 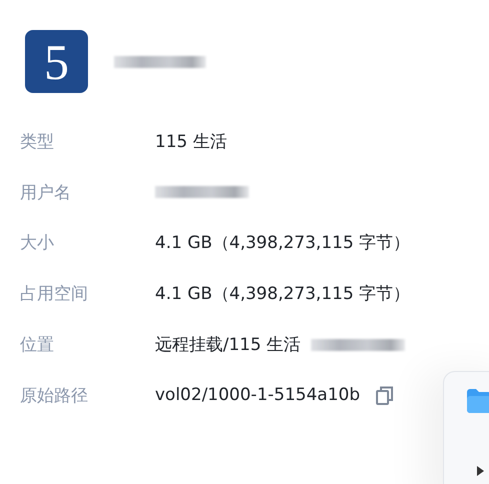 I want to click on property-value: 远程挂载/115 生活, so click(x=228, y=345).